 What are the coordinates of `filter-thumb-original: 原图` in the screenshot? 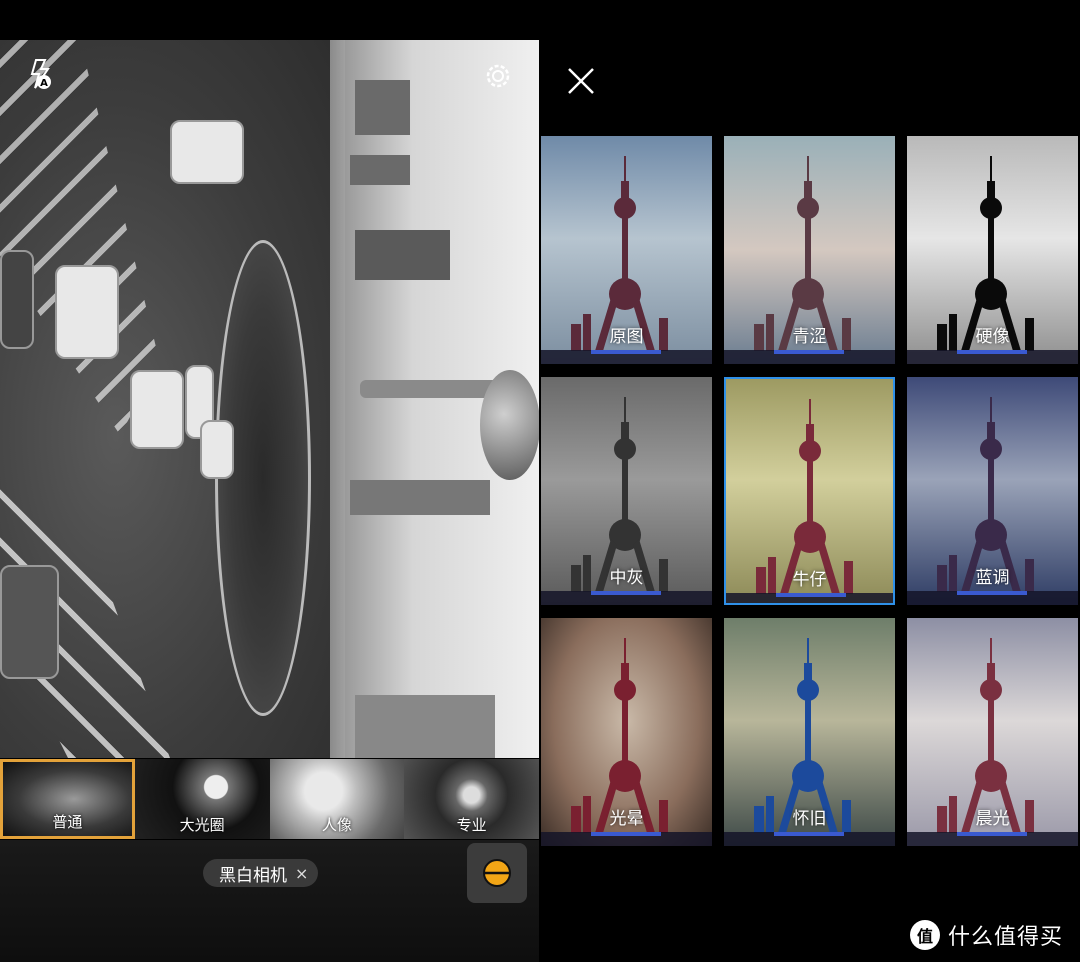 It's located at (626, 250).